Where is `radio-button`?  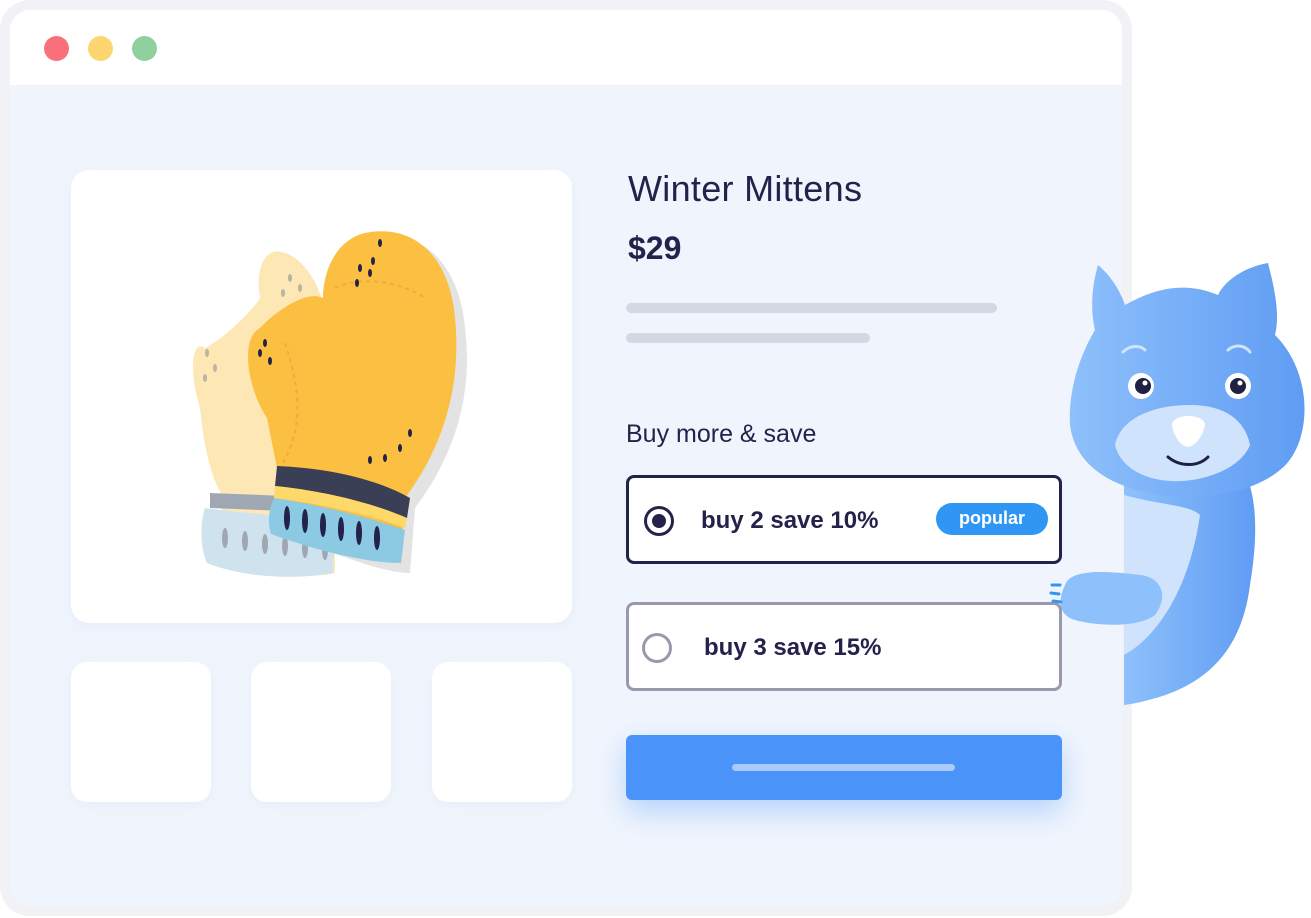
radio-button is located at coordinates (657, 648).